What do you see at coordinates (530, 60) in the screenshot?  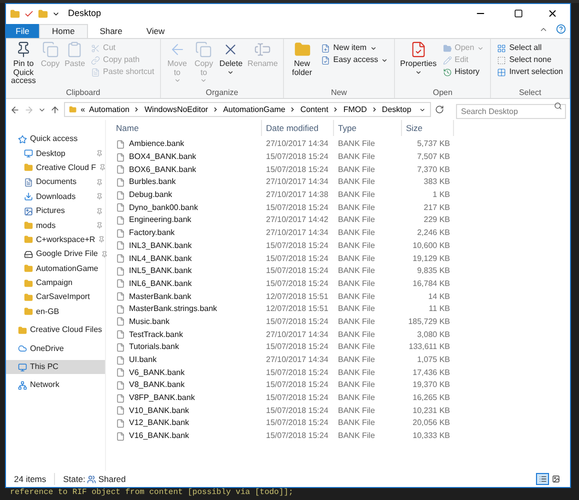 I see `ribbon-button: Select none` at bounding box center [530, 60].